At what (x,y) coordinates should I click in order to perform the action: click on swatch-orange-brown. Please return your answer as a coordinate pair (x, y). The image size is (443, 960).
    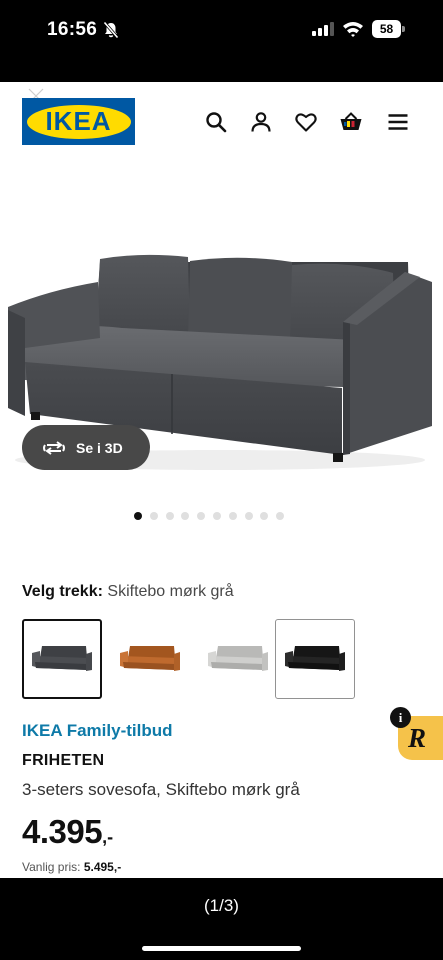
    Looking at the image, I should click on (150, 659).